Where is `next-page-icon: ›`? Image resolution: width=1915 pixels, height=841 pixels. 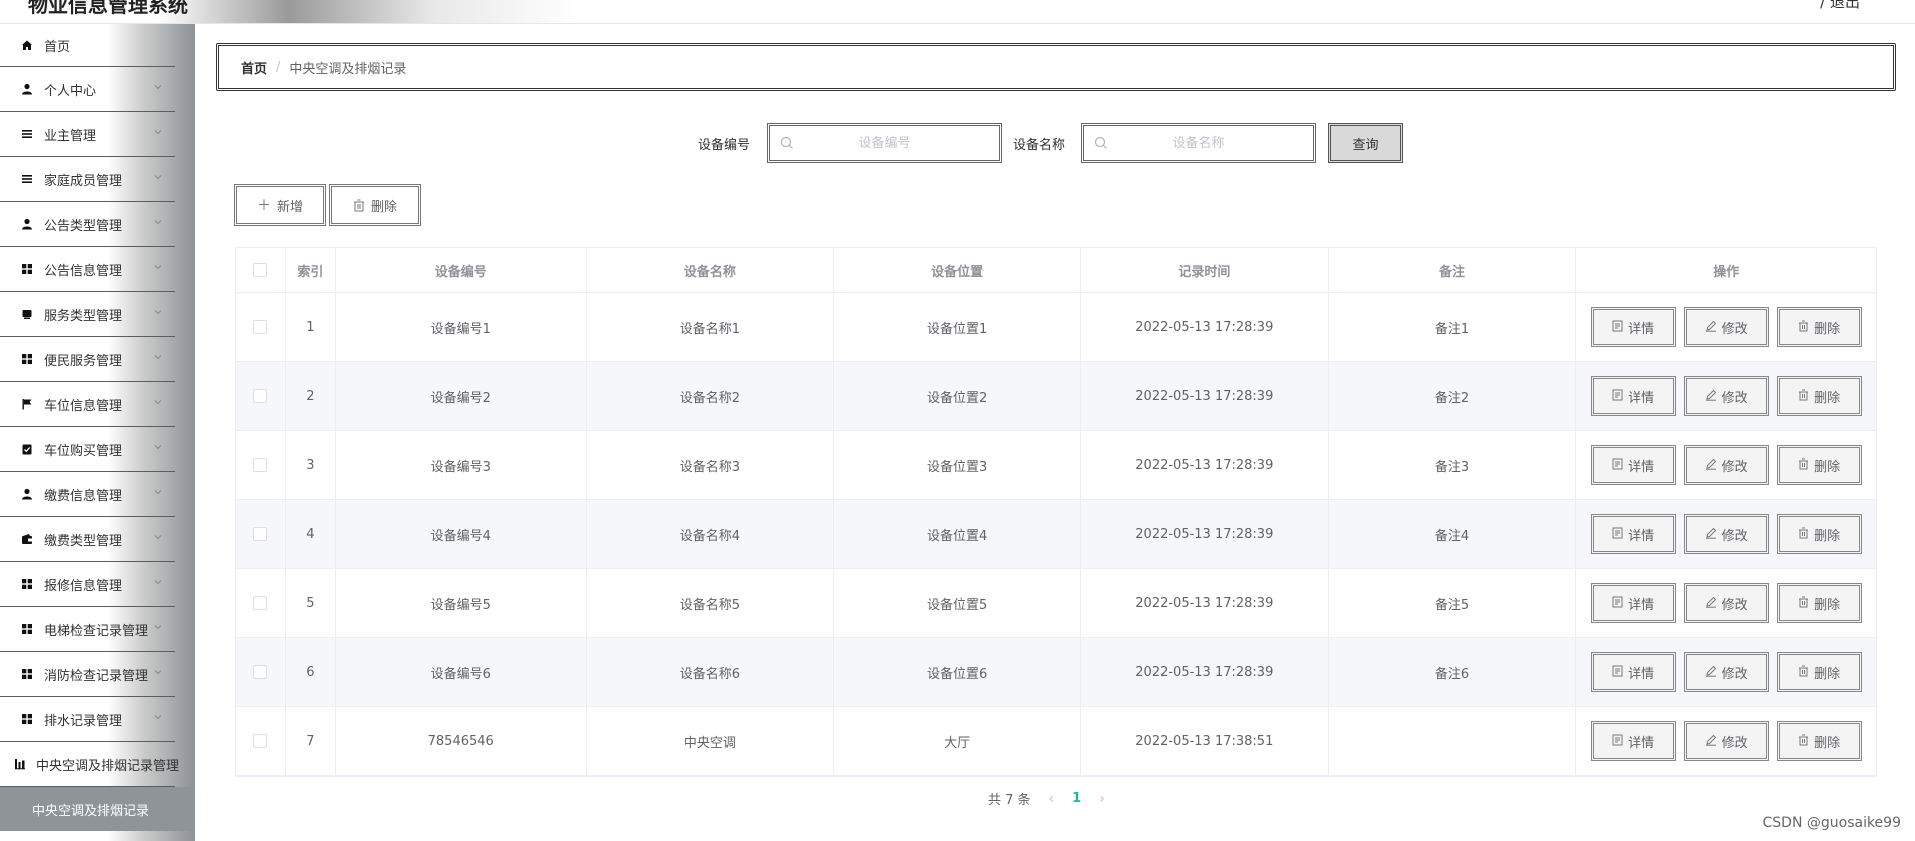
next-page-icon: › is located at coordinates (1102, 799).